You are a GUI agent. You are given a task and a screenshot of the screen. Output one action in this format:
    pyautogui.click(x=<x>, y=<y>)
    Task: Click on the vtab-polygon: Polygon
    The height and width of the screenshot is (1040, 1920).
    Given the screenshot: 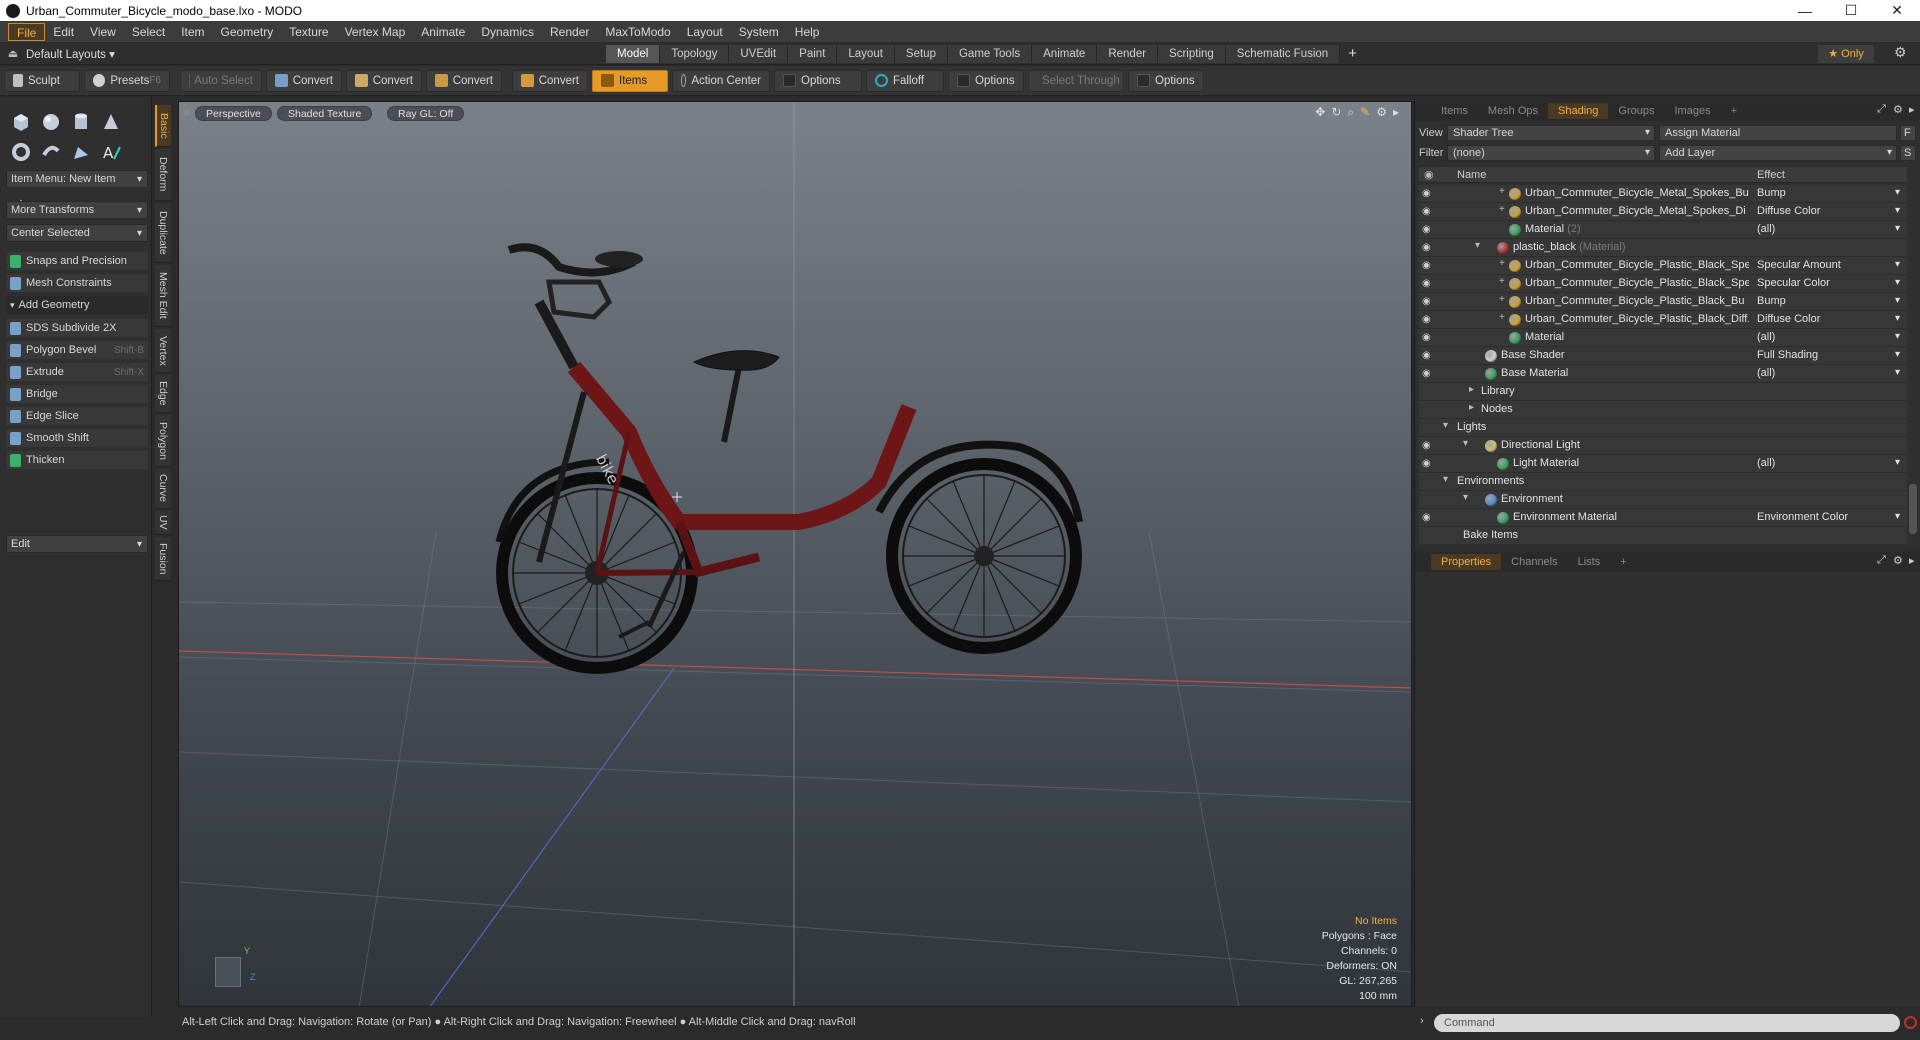 What is the action you would take?
    pyautogui.click(x=163, y=441)
    